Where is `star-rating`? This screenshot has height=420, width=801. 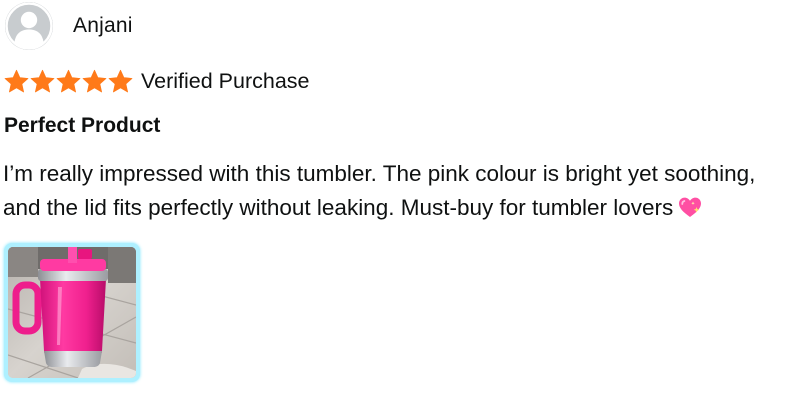 star-rating is located at coordinates (68, 81).